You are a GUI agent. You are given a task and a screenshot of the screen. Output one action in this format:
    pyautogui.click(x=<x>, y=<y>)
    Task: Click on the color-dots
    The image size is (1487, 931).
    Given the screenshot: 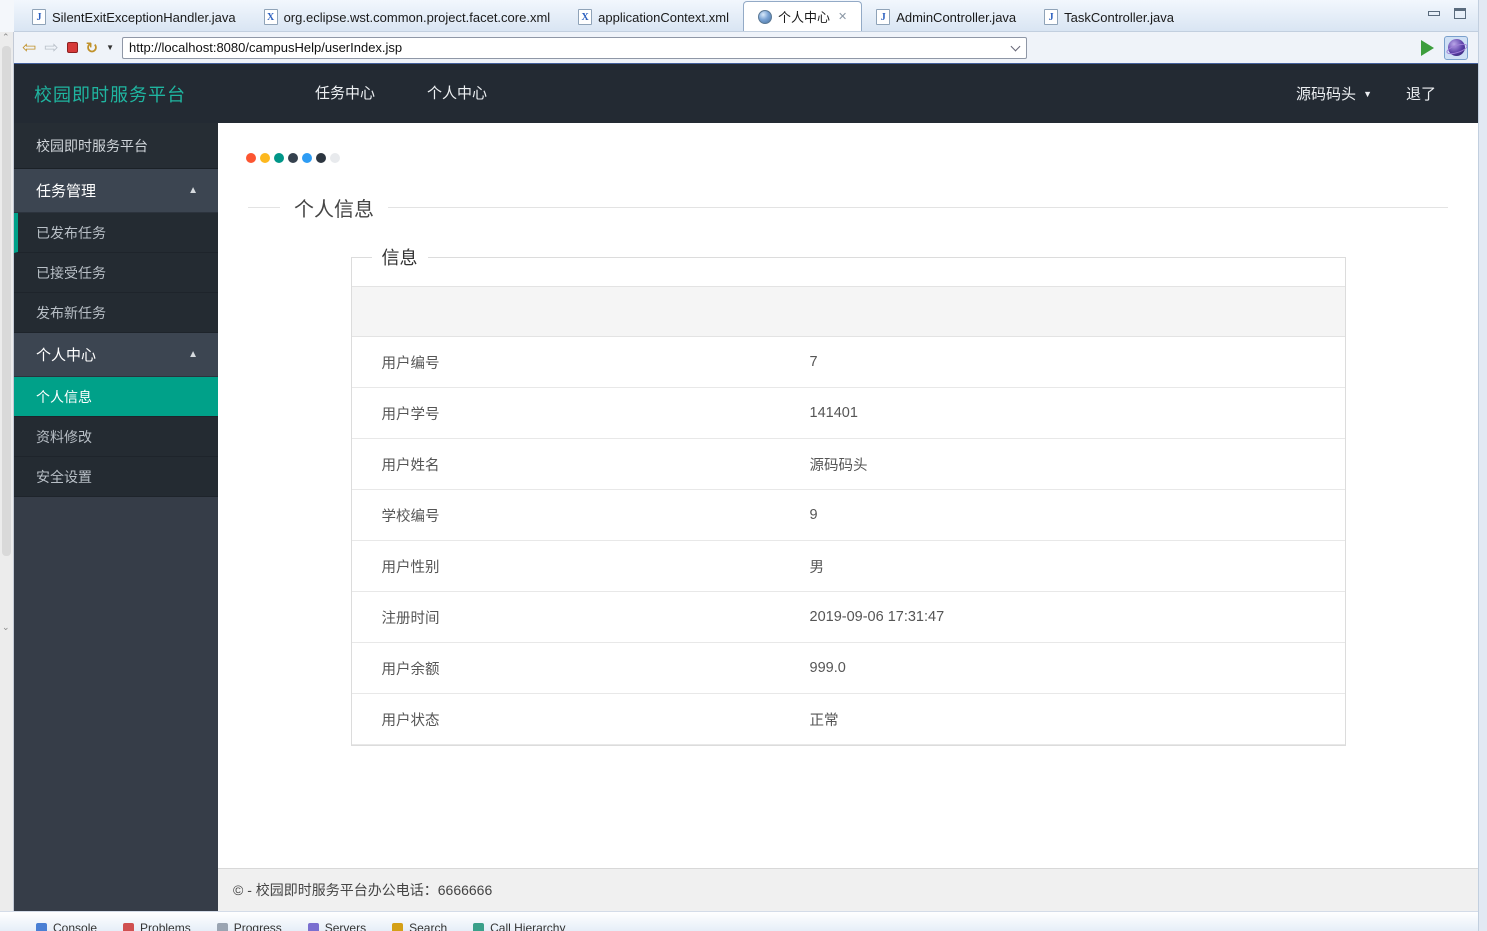 What is the action you would take?
    pyautogui.click(x=862, y=158)
    